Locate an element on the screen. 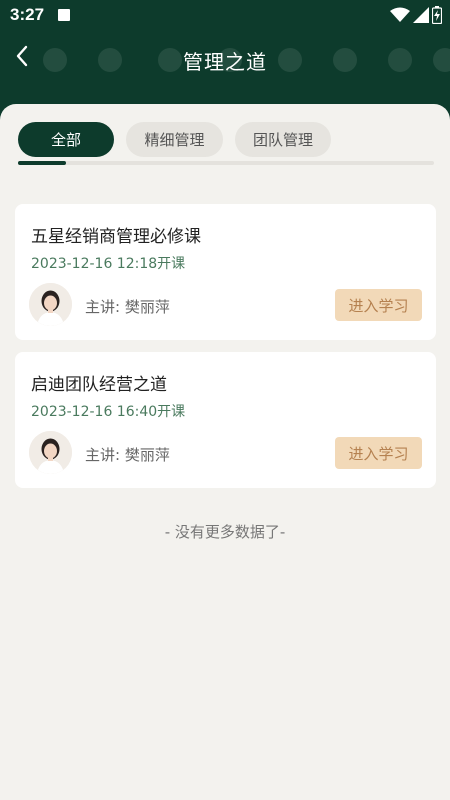 The image size is (450, 800). tab-indicator-track is located at coordinates (226, 163).